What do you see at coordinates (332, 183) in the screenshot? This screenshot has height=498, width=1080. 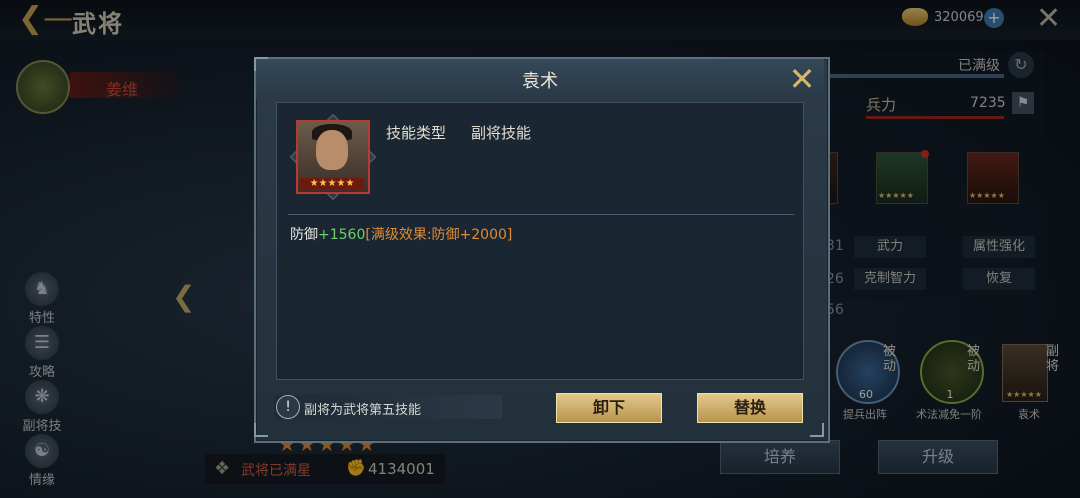 I see `portrait-stars: ★★★★★` at bounding box center [332, 183].